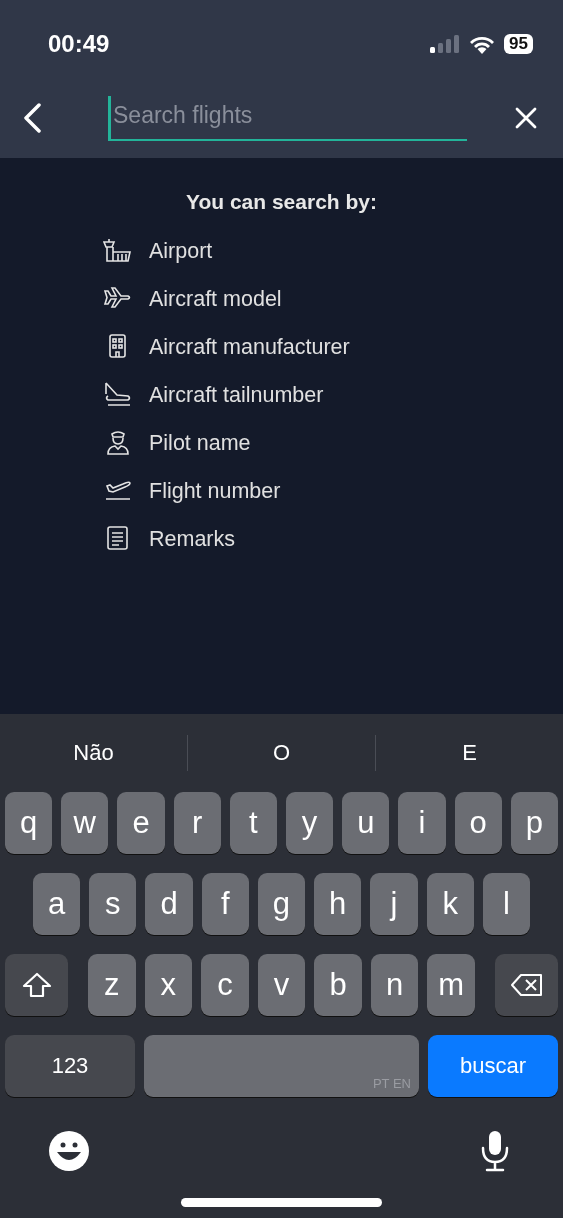 Image resolution: width=563 pixels, height=1218 pixels. What do you see at coordinates (117, 297) in the screenshot?
I see `airplane-icon` at bounding box center [117, 297].